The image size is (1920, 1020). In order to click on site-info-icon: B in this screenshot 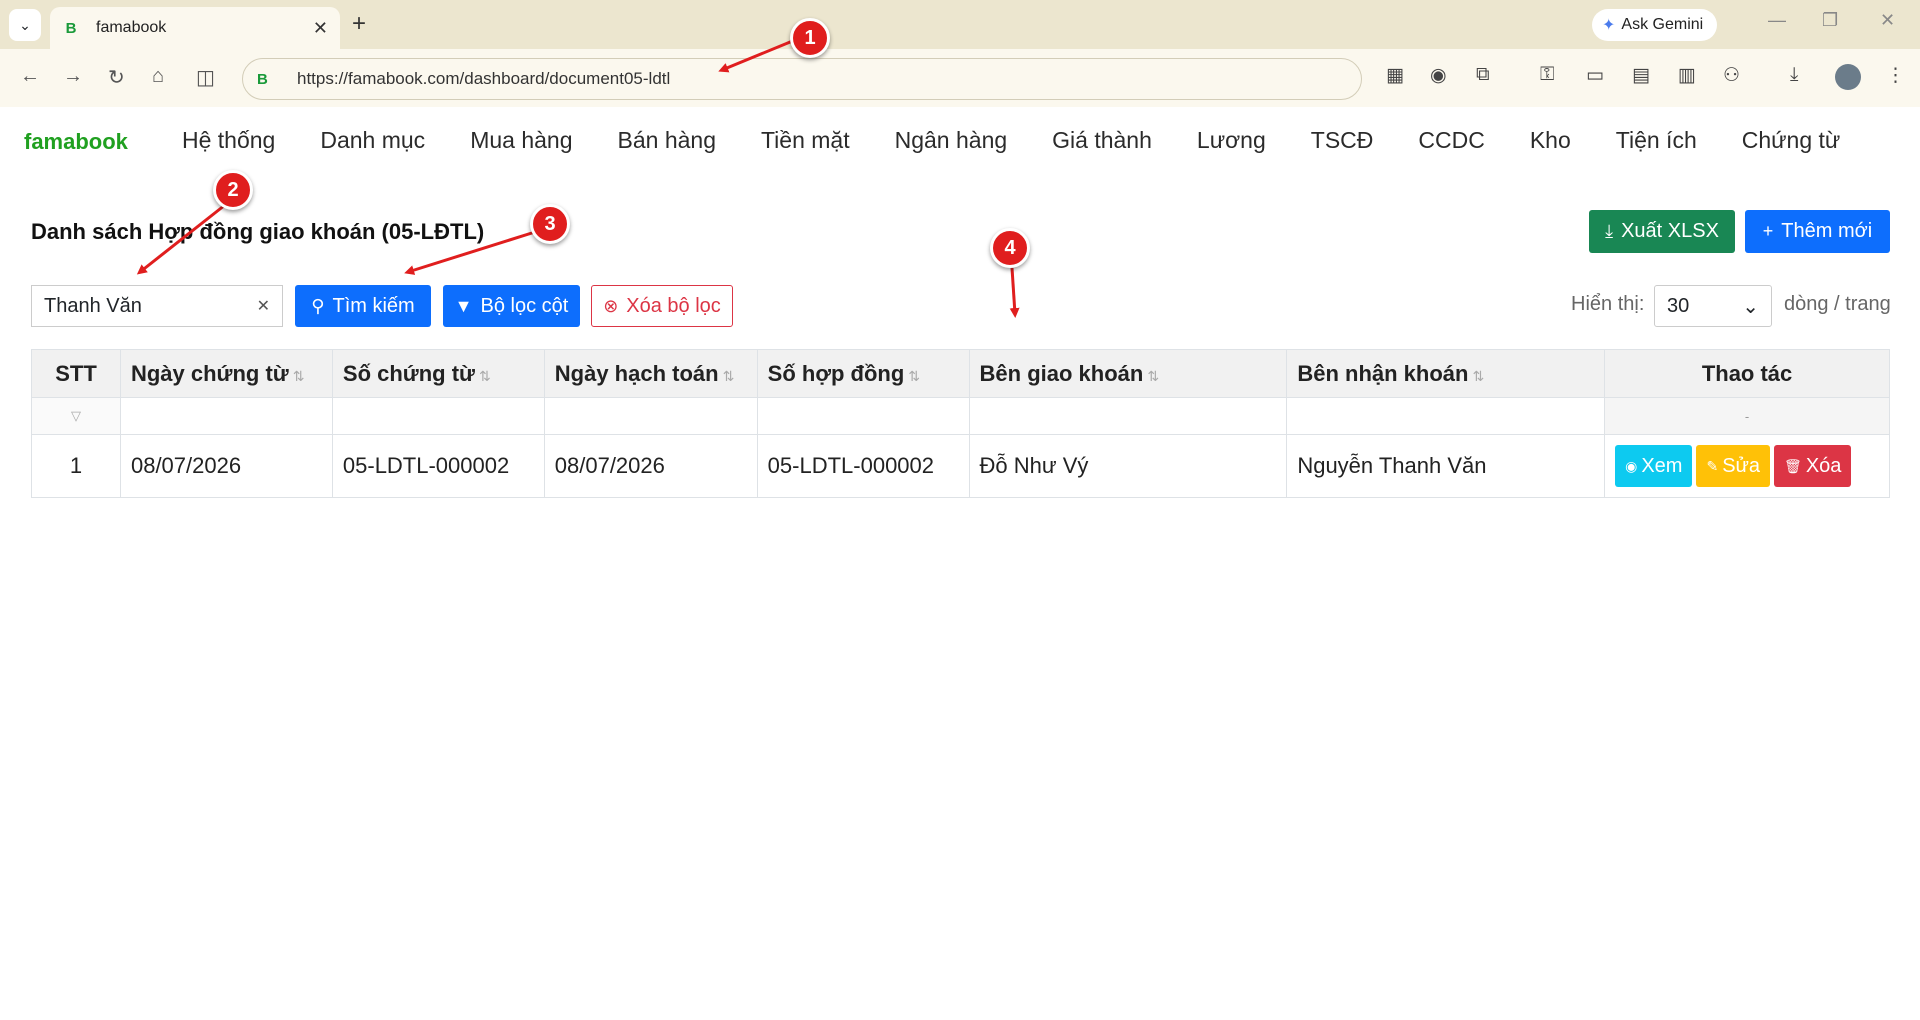, I will do `click(267, 79)`.